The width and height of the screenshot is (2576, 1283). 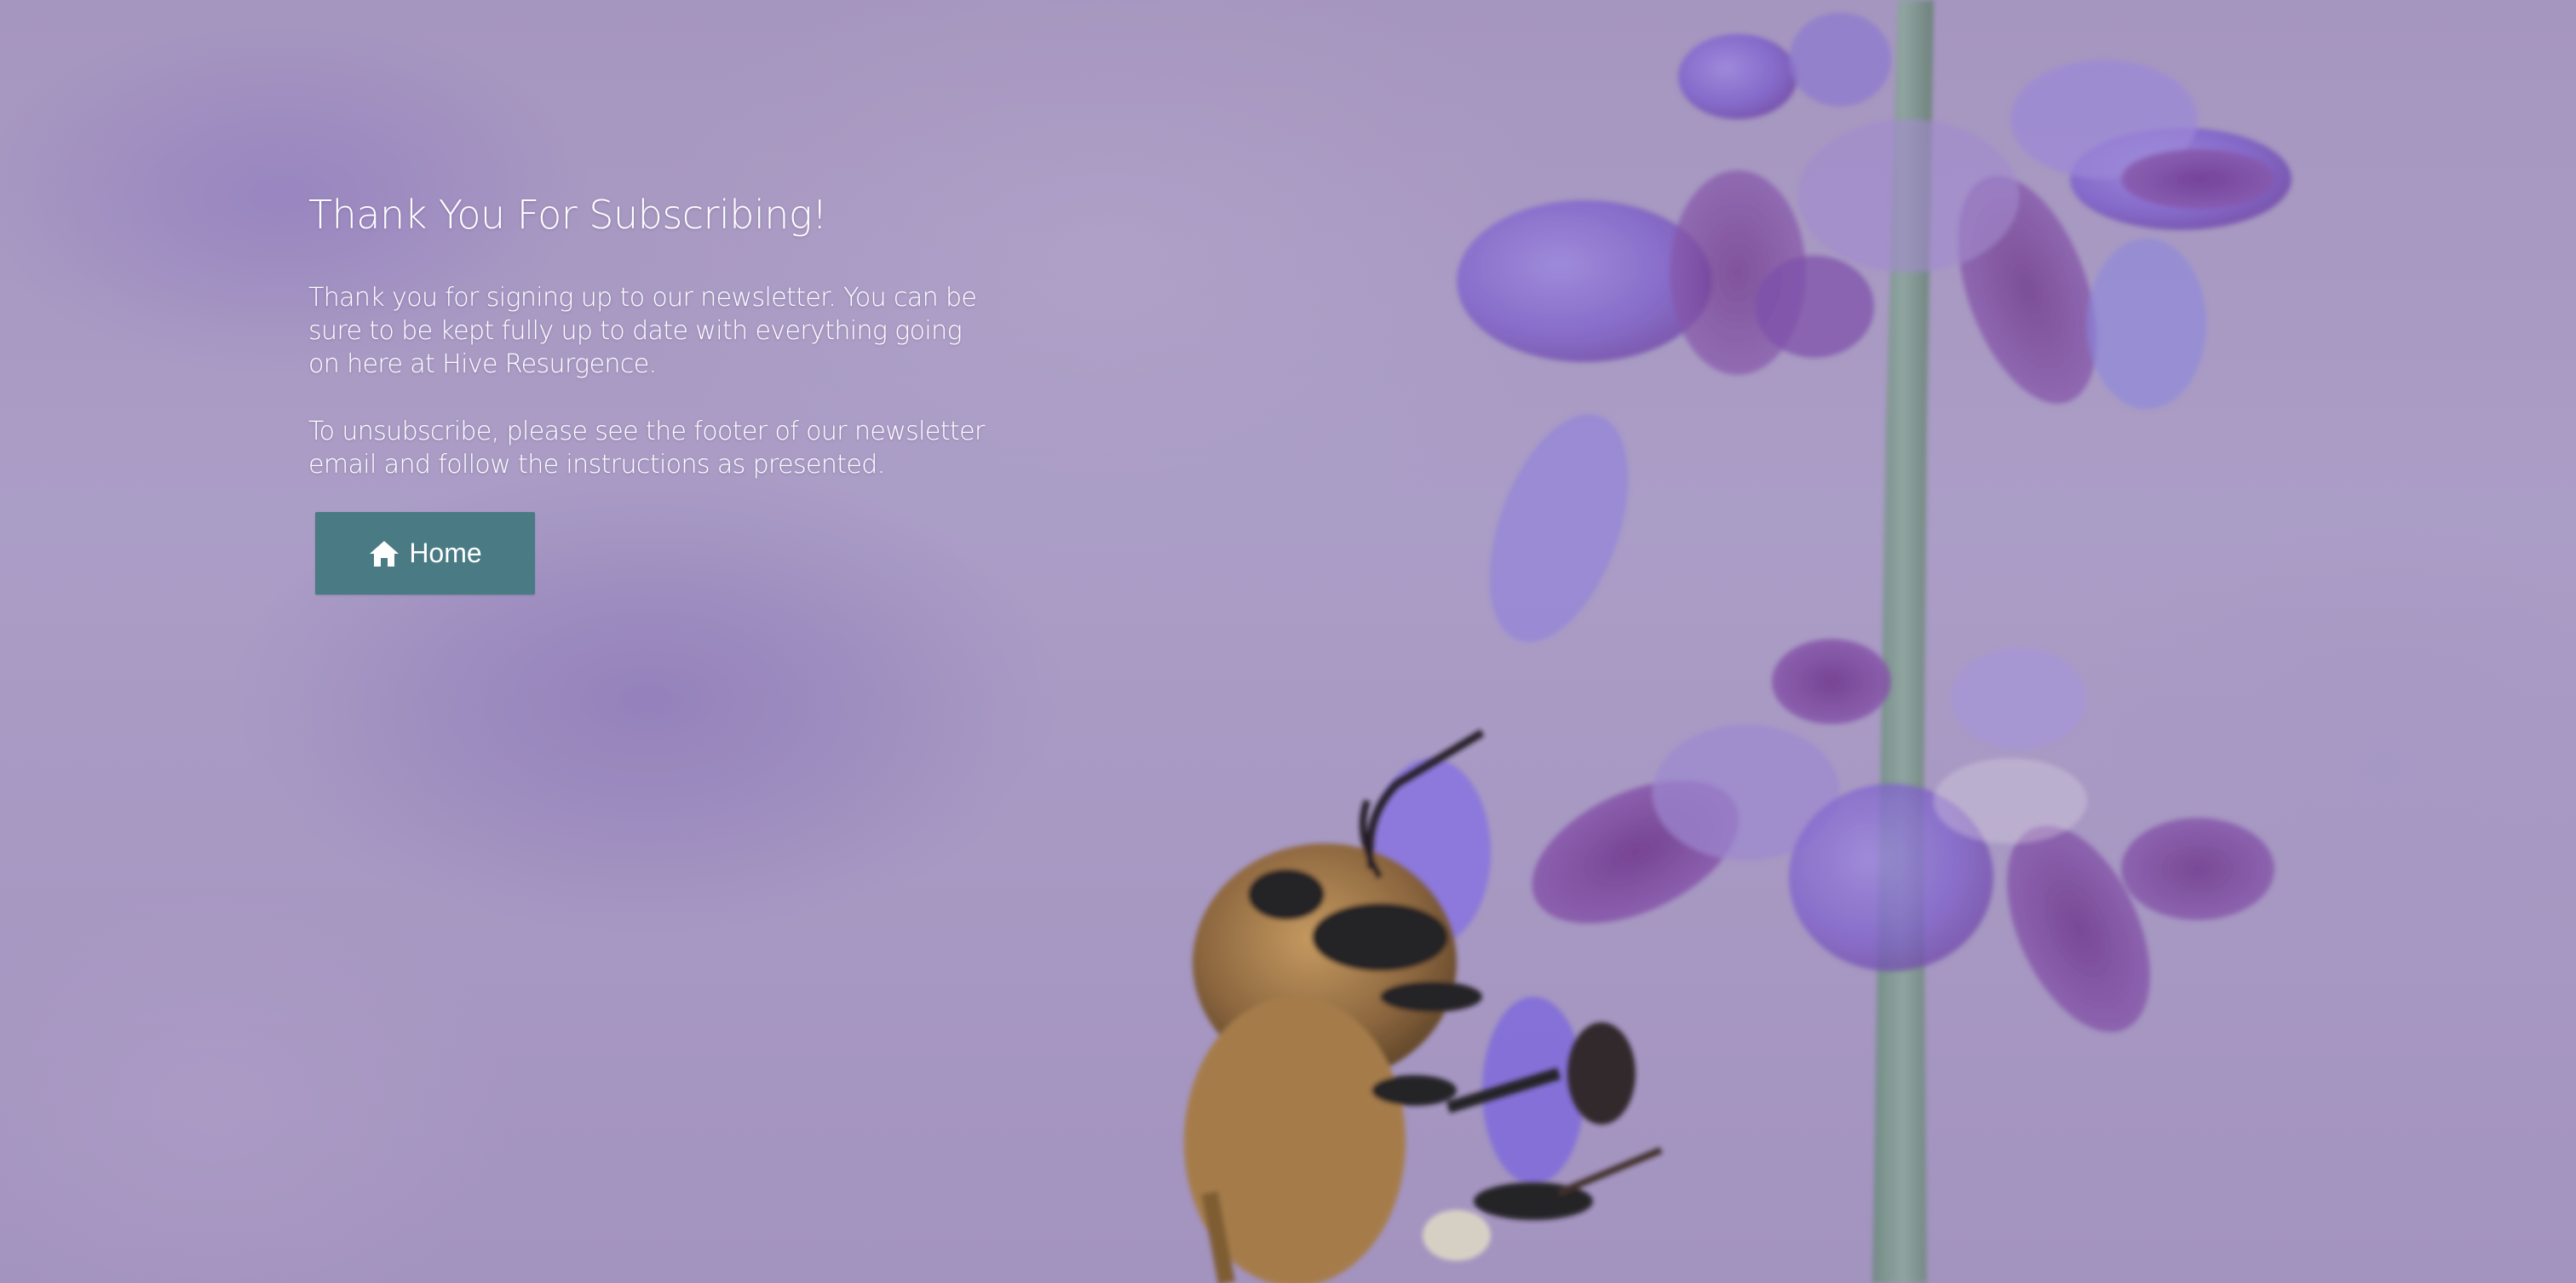 I want to click on home-button: Home, so click(x=425, y=553).